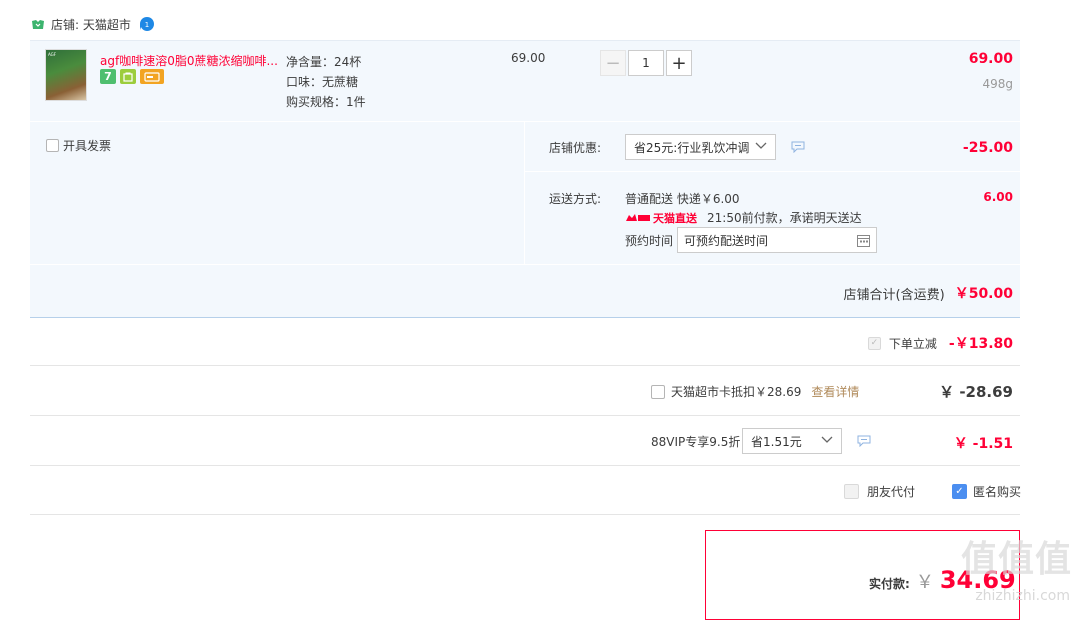 The height and width of the screenshot is (620, 1082). Describe the element at coordinates (889, 584) in the screenshot. I see `payment-label: 实付款:` at that location.